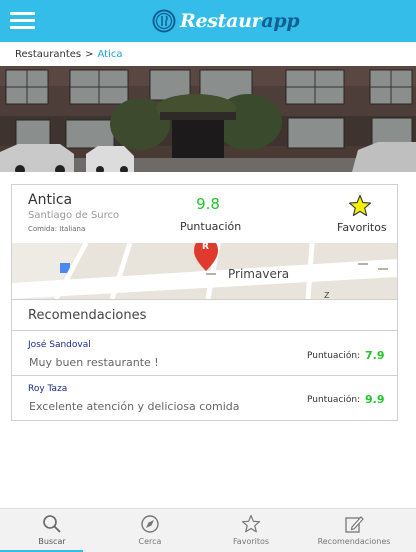 This screenshot has height=552, width=416. Describe the element at coordinates (221, 21) in the screenshot. I see `brand-name-first: Restaur` at that location.